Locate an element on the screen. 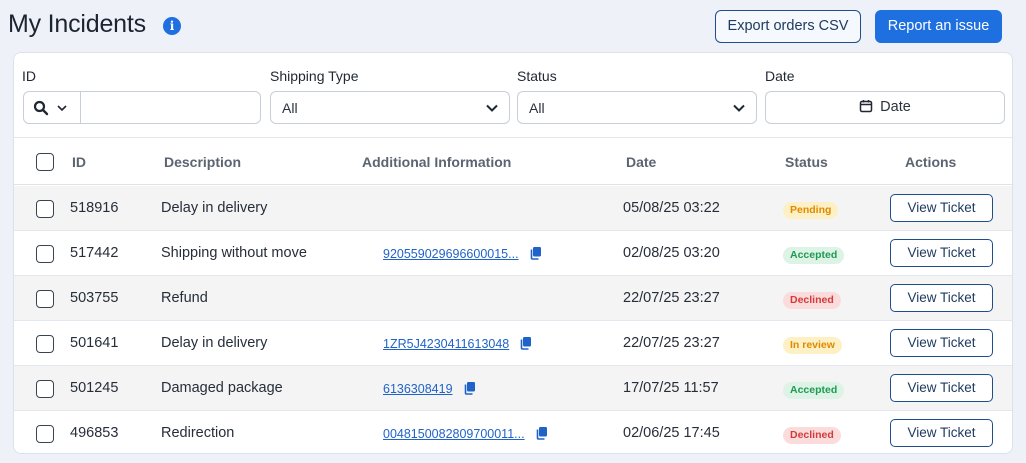 The height and width of the screenshot is (463, 1026). row-date: 17/07/25 11:57 is located at coordinates (671, 388).